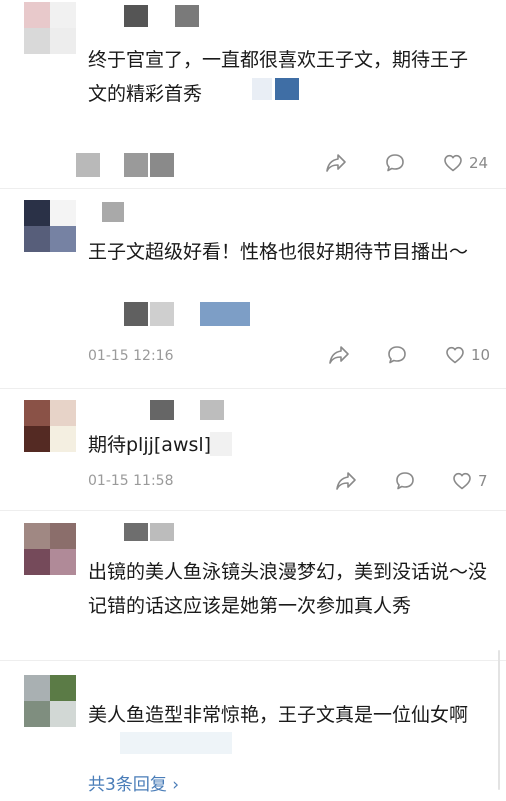 The height and width of the screenshot is (801, 506). What do you see at coordinates (131, 356) in the screenshot?
I see `comment-time: 01-15 12:16` at bounding box center [131, 356].